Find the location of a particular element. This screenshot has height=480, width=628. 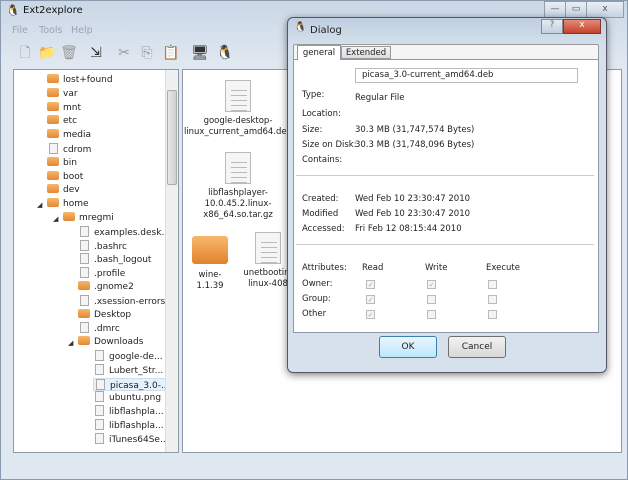

tree-item: home is located at coordinates (68, 204).